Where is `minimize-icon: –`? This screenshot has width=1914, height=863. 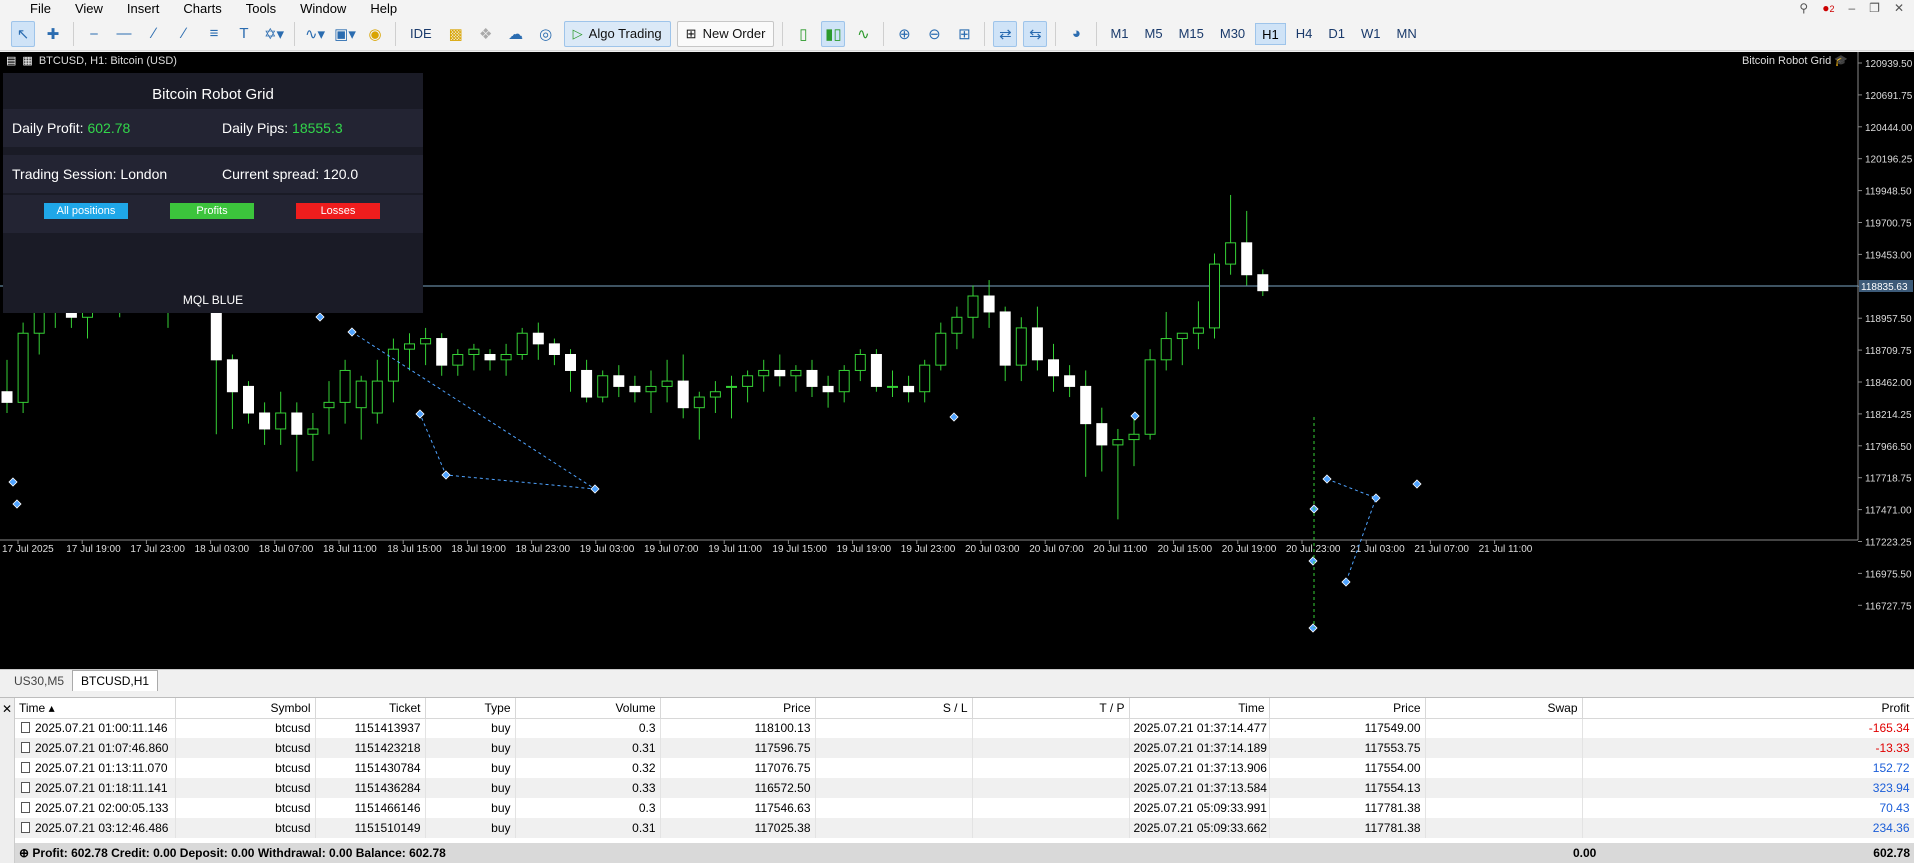 minimize-icon: – is located at coordinates (1851, 9).